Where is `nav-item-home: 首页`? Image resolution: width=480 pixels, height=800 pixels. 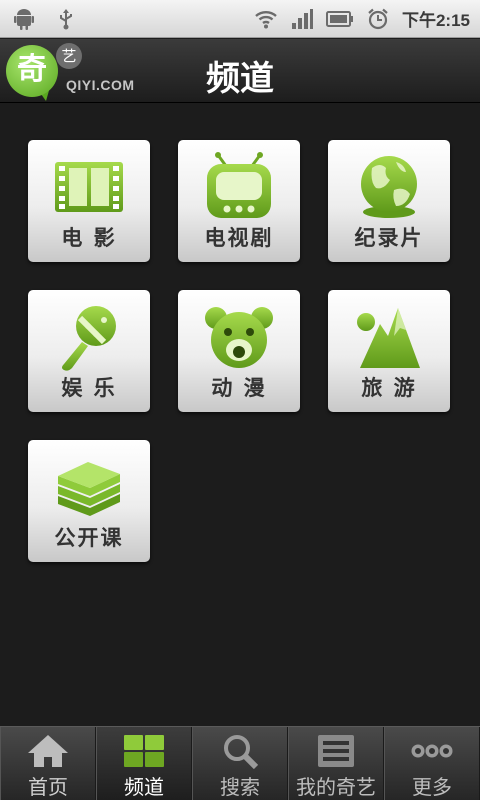
nav-item-home: 首页 is located at coordinates (48, 763).